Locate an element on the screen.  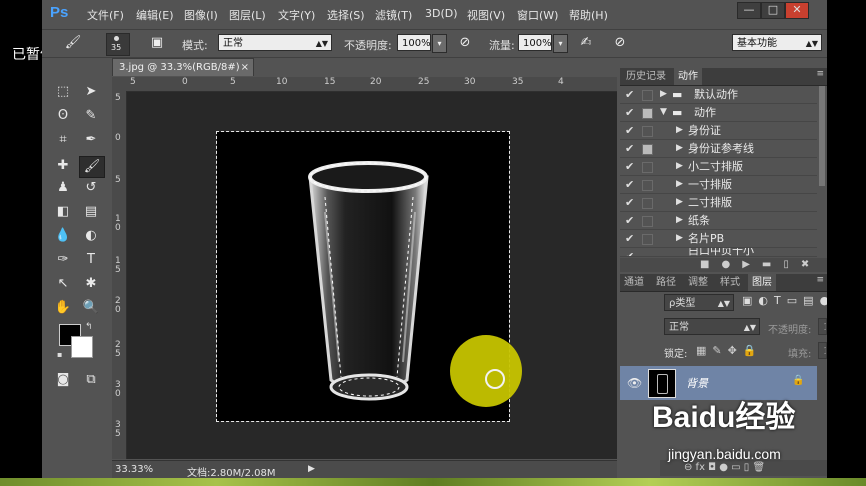
shape-tool-icon: ✱ is located at coordinates (91, 284).